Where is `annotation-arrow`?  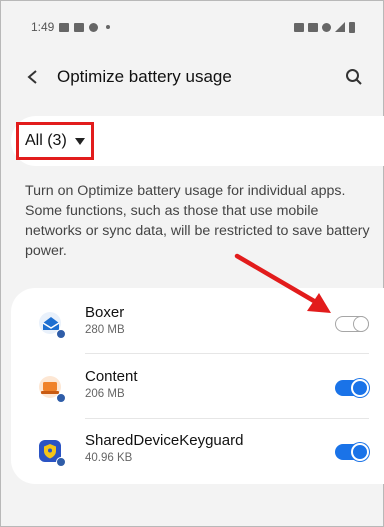
annotation-arrow is located at coordinates (282, 283).